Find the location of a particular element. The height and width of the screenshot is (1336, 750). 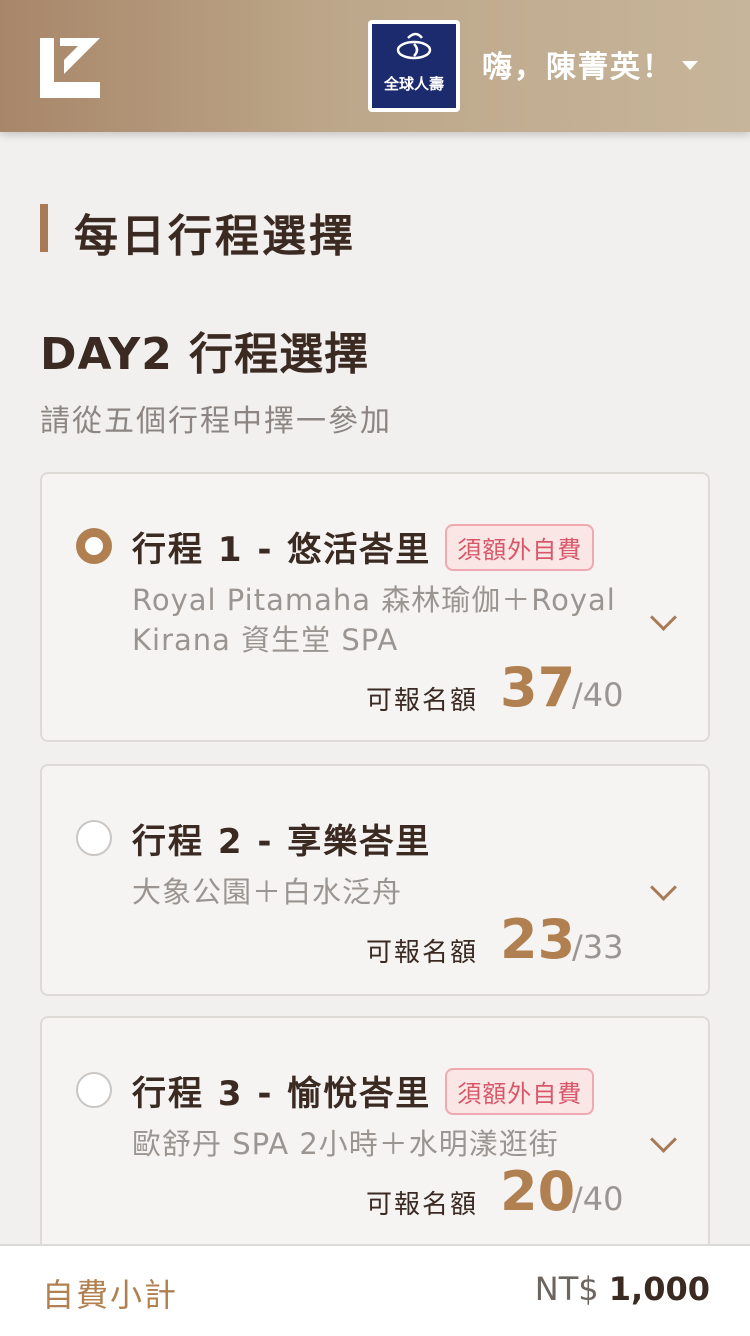

brand-logo: 全球人壽 is located at coordinates (414, 66).